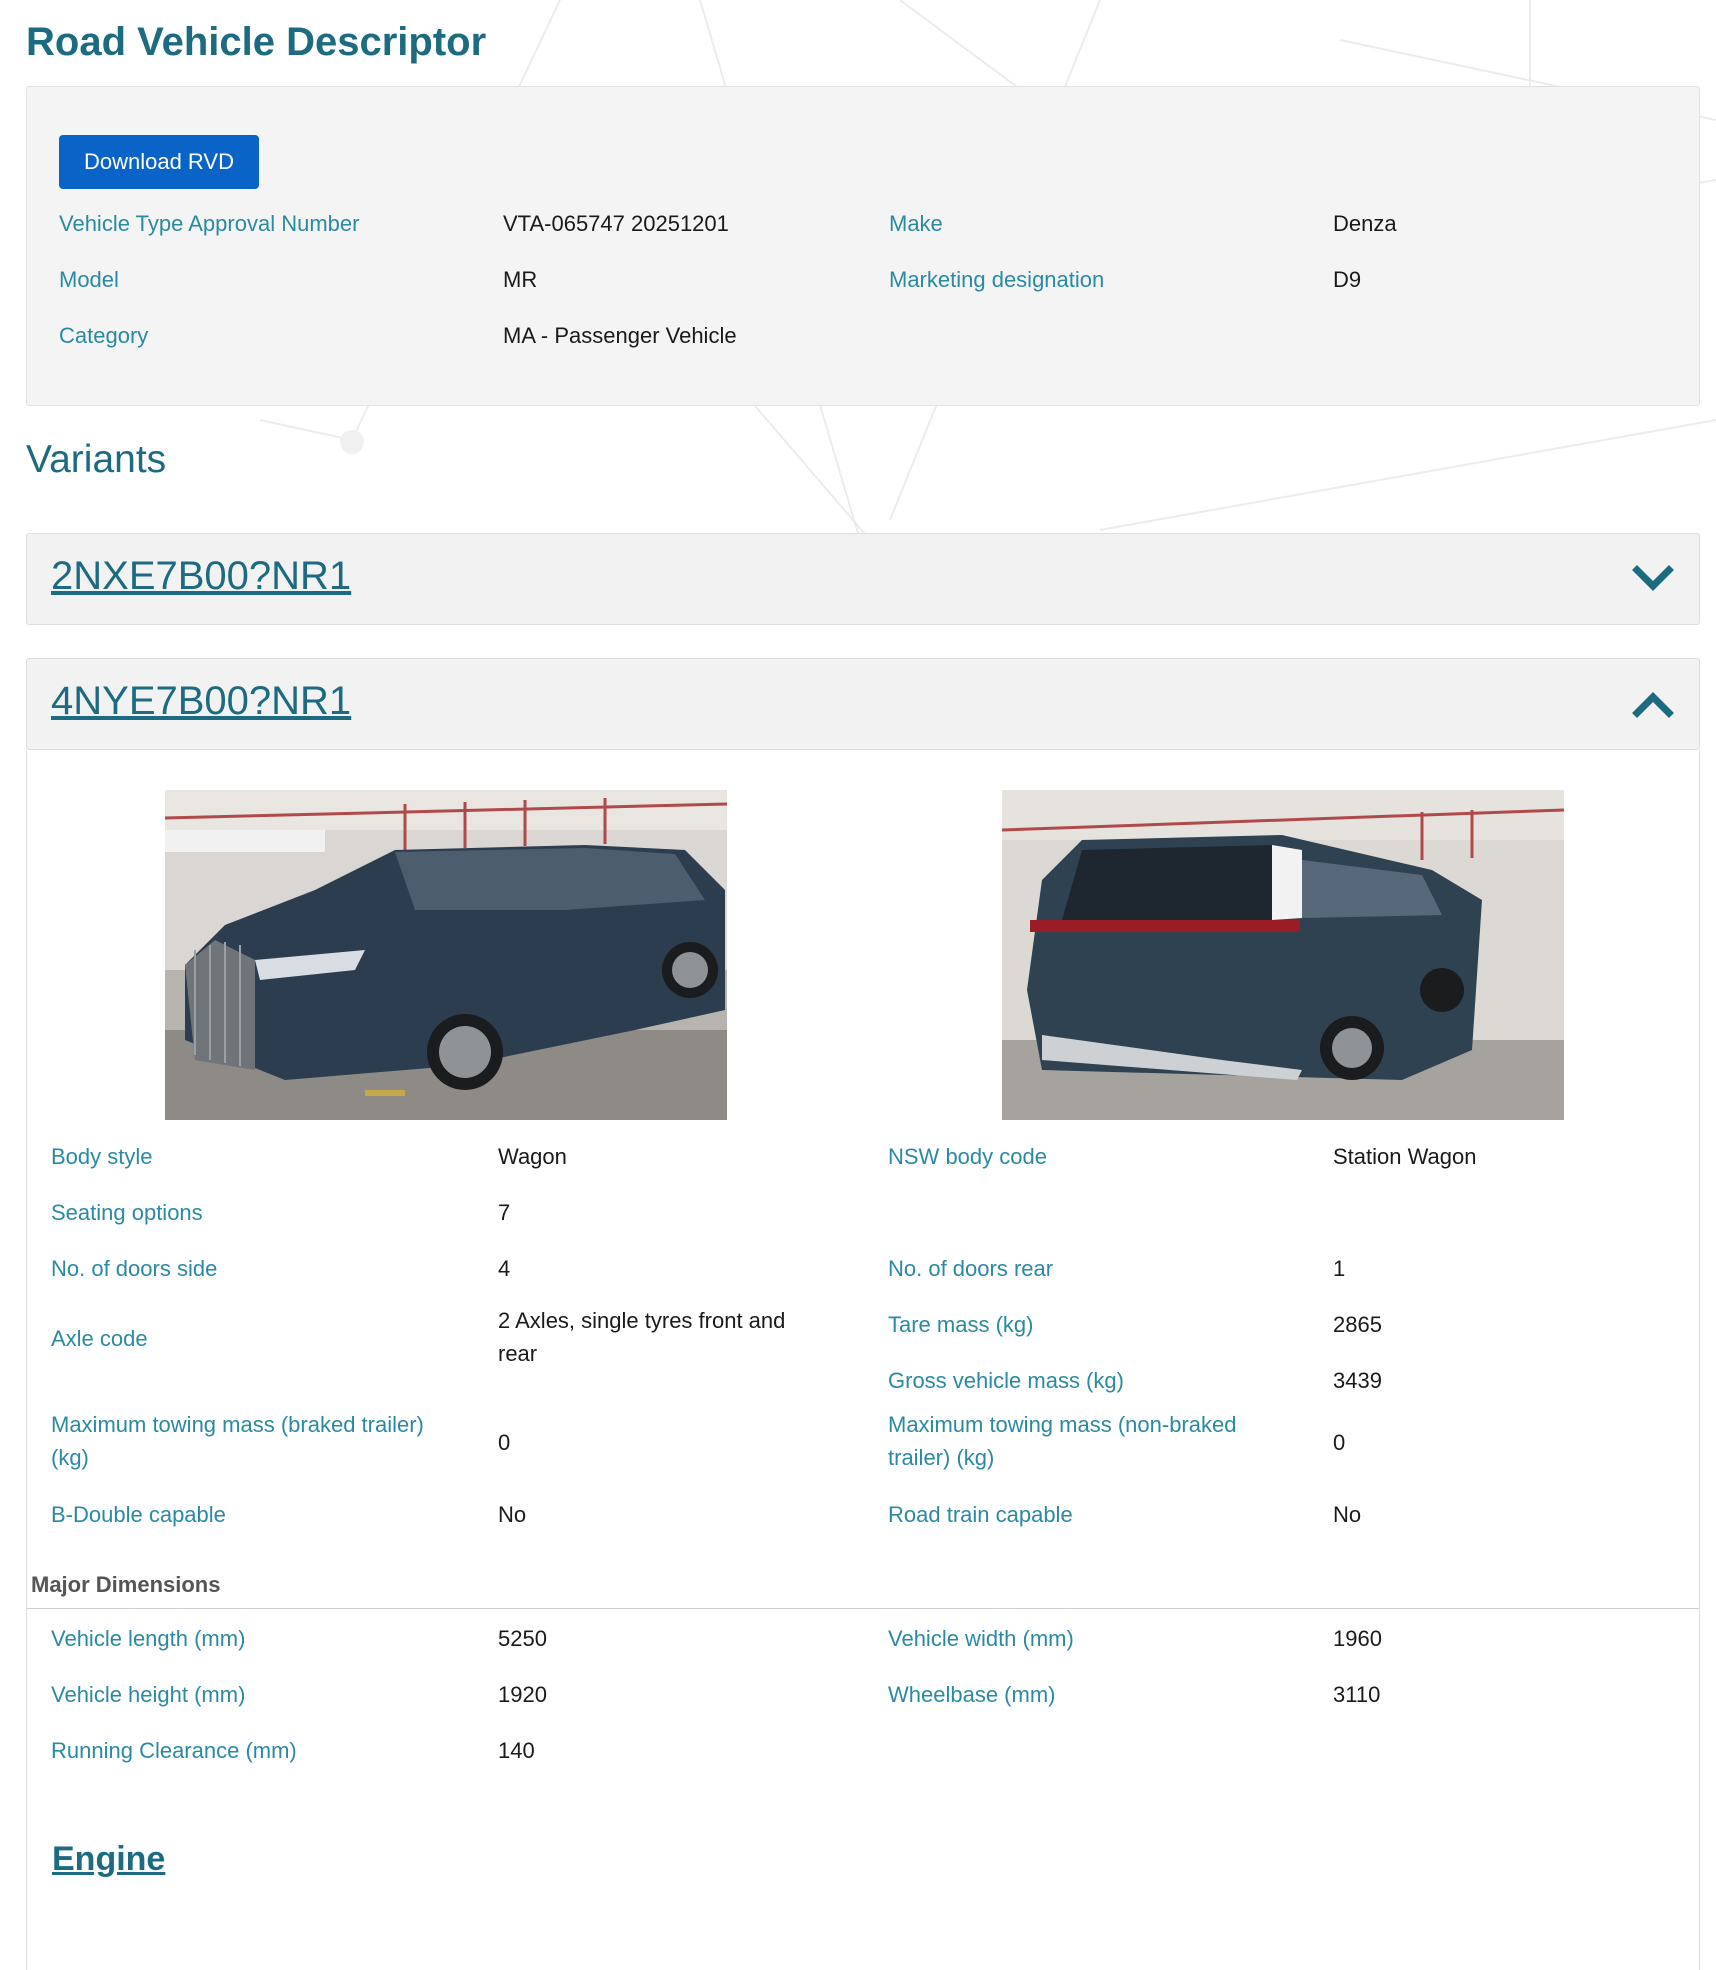 The image size is (1716, 1970). What do you see at coordinates (981, 1638) in the screenshot?
I see `vehicle-width-label: Vehicle width (mm)` at bounding box center [981, 1638].